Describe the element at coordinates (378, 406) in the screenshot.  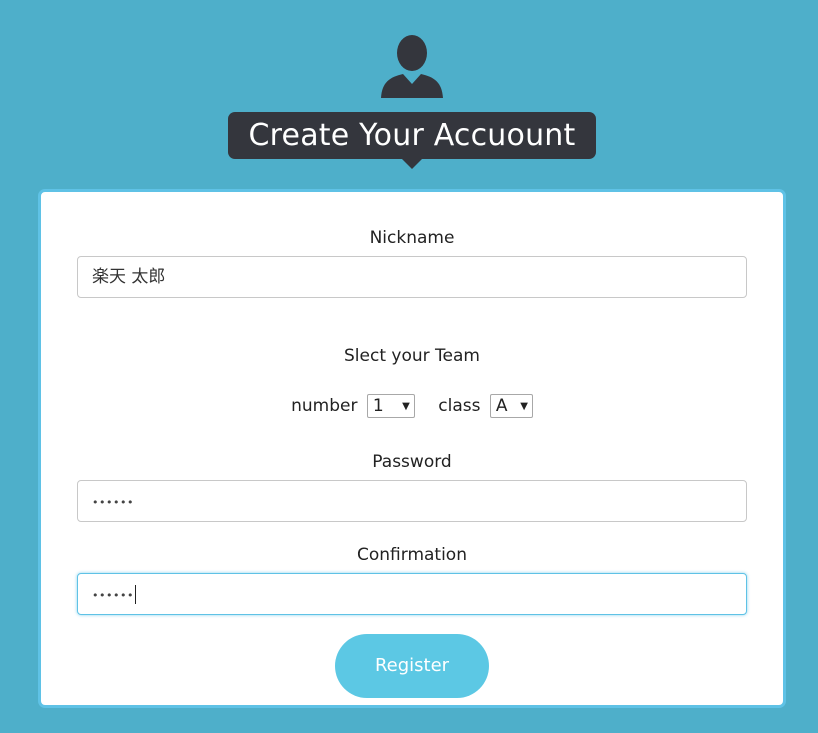
I see `number-select-value: 1` at that location.